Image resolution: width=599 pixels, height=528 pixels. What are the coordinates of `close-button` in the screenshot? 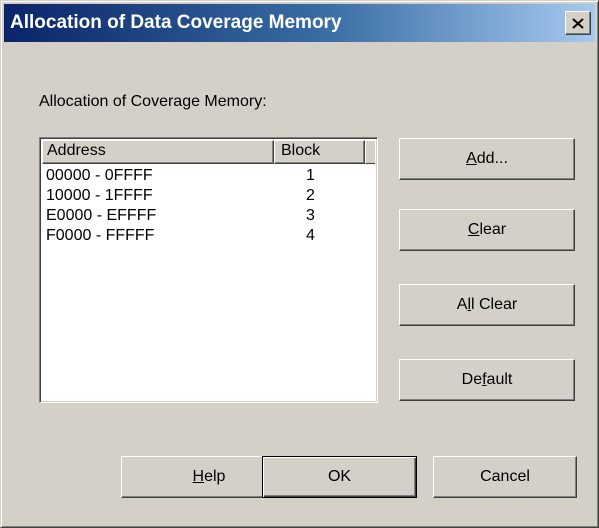 It's located at (578, 23).